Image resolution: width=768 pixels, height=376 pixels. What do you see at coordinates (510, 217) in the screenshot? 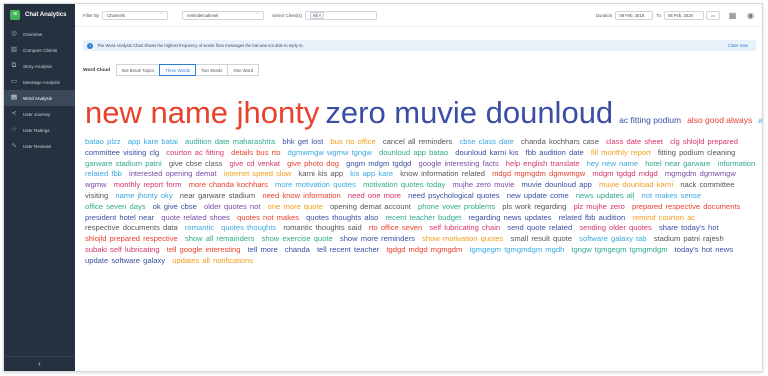
I see `word-cloud-word: regarding news updates` at bounding box center [510, 217].